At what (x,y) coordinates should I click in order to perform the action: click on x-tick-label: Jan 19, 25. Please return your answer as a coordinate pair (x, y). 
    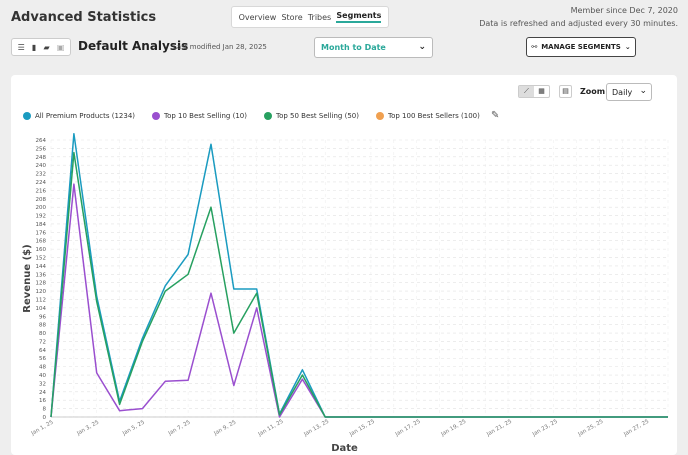
    Looking at the image, I should click on (453, 428).